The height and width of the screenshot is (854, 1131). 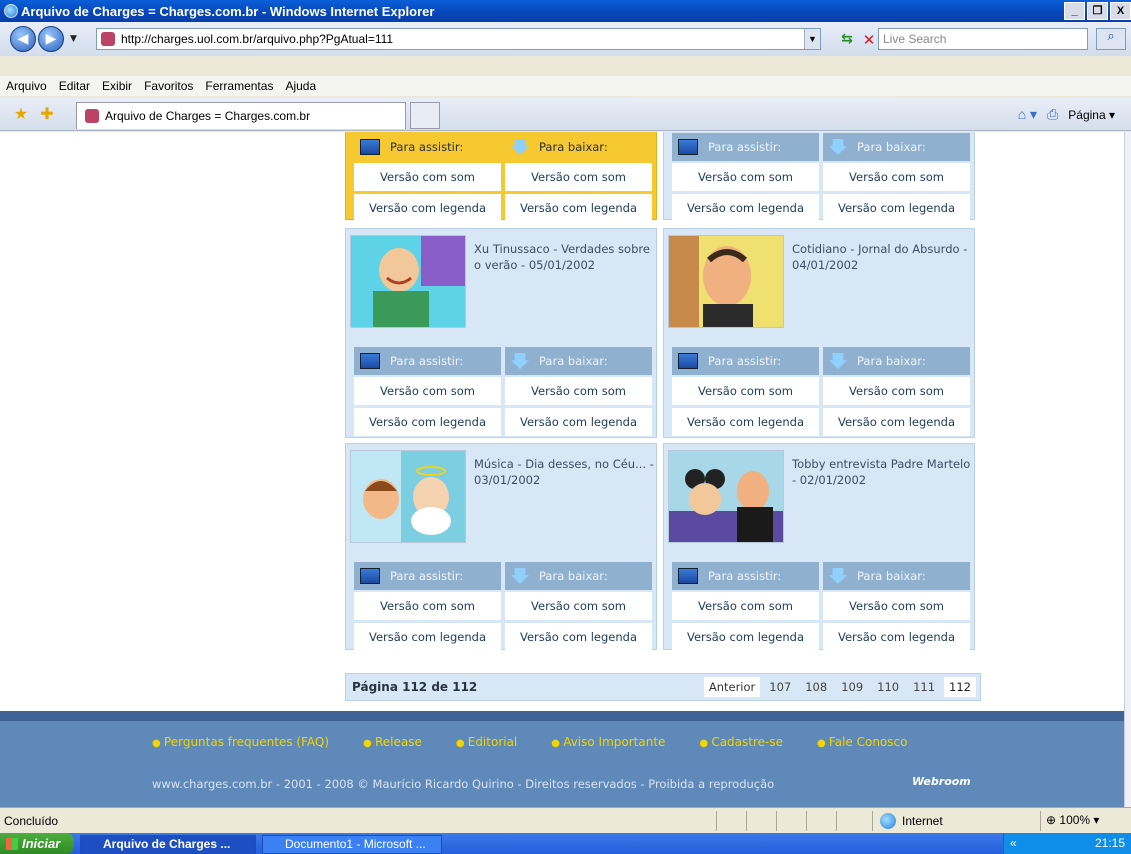 What do you see at coordinates (852, 687) in the screenshot?
I see `pager-page-link: 109` at bounding box center [852, 687].